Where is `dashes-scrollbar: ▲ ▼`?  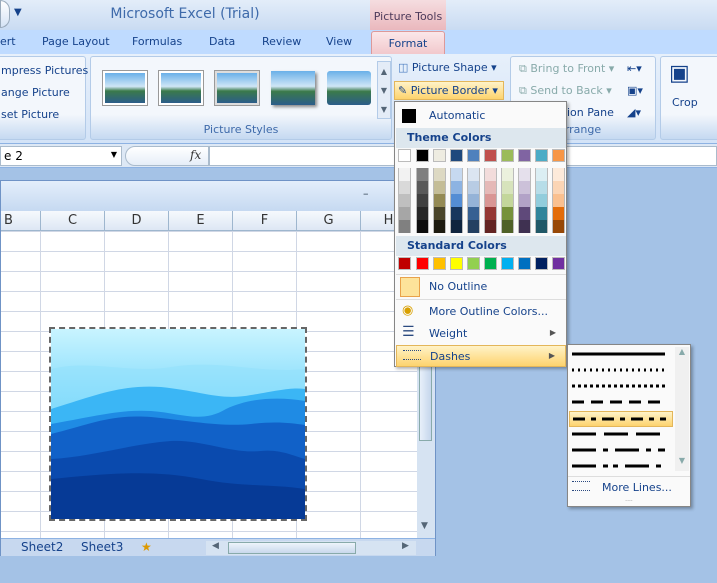
dashes-scrollbar: ▲ ▼ is located at coordinates (682, 409).